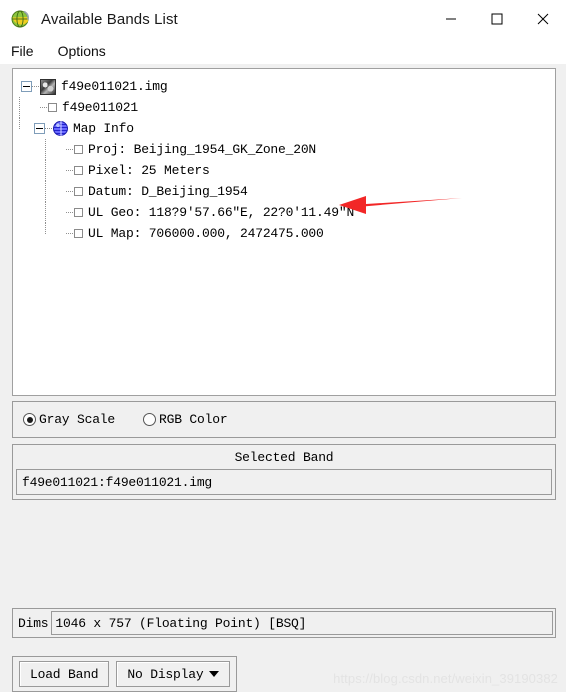 Image resolution: width=566 pixels, height=692 pixels. I want to click on tree-row: Proj: Beijing_1954_GK_Zone_20N, so click(284, 149).